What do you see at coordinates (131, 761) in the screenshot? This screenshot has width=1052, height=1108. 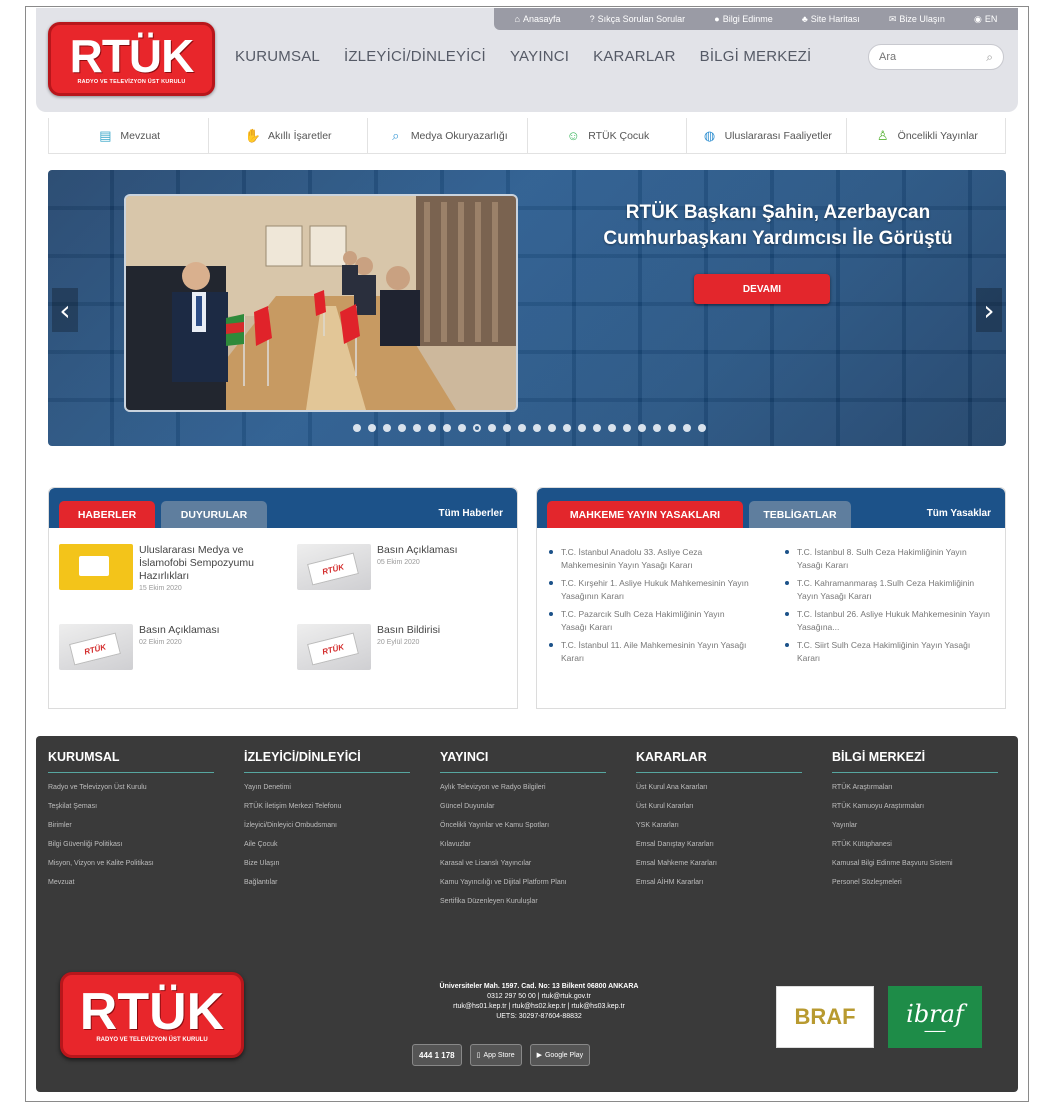 I see `footer-column-title: KURUMSAL` at bounding box center [131, 761].